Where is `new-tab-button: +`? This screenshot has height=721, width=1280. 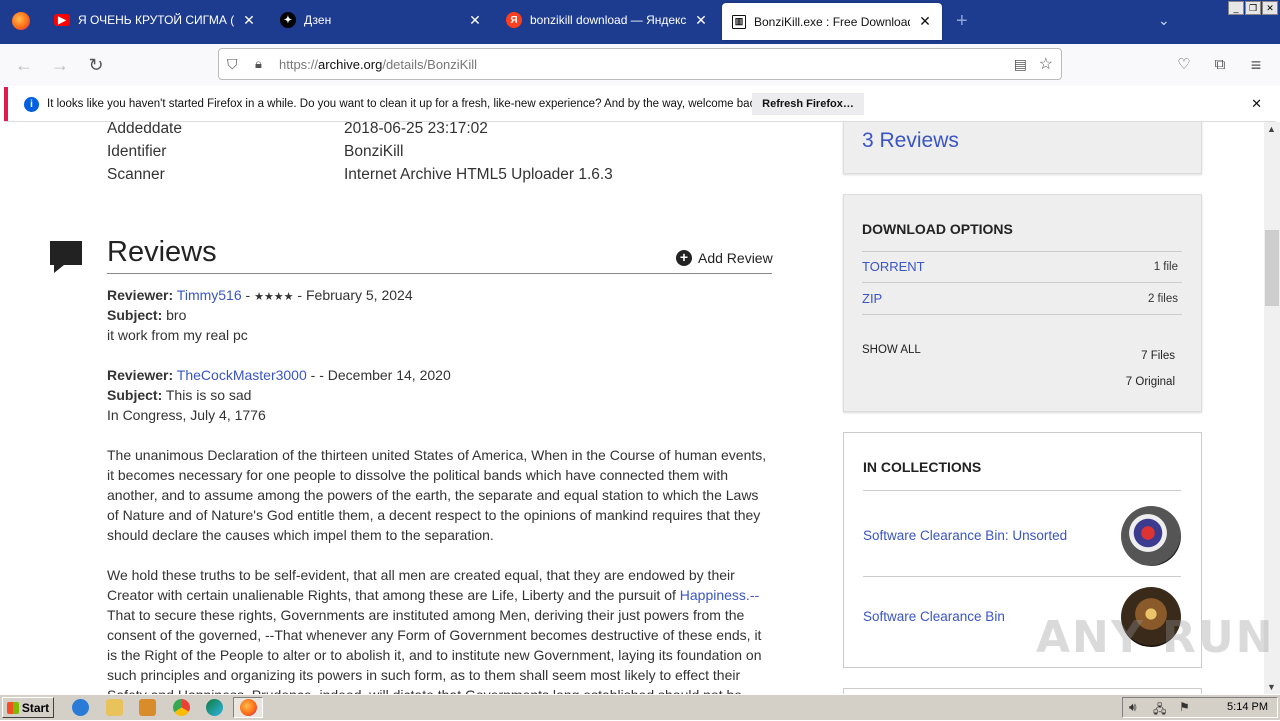
new-tab-button: + is located at coordinates (962, 21).